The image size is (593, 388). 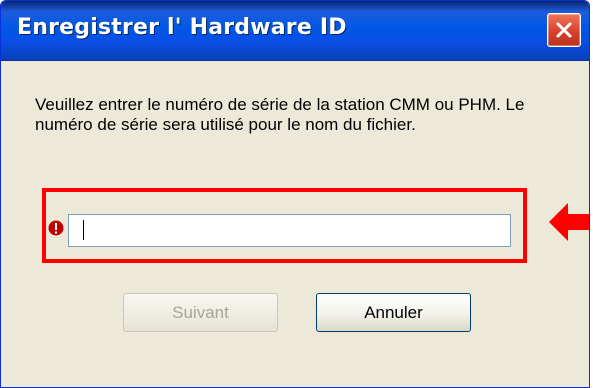 What do you see at coordinates (393, 312) in the screenshot?
I see `cancel-button: Annuler` at bounding box center [393, 312].